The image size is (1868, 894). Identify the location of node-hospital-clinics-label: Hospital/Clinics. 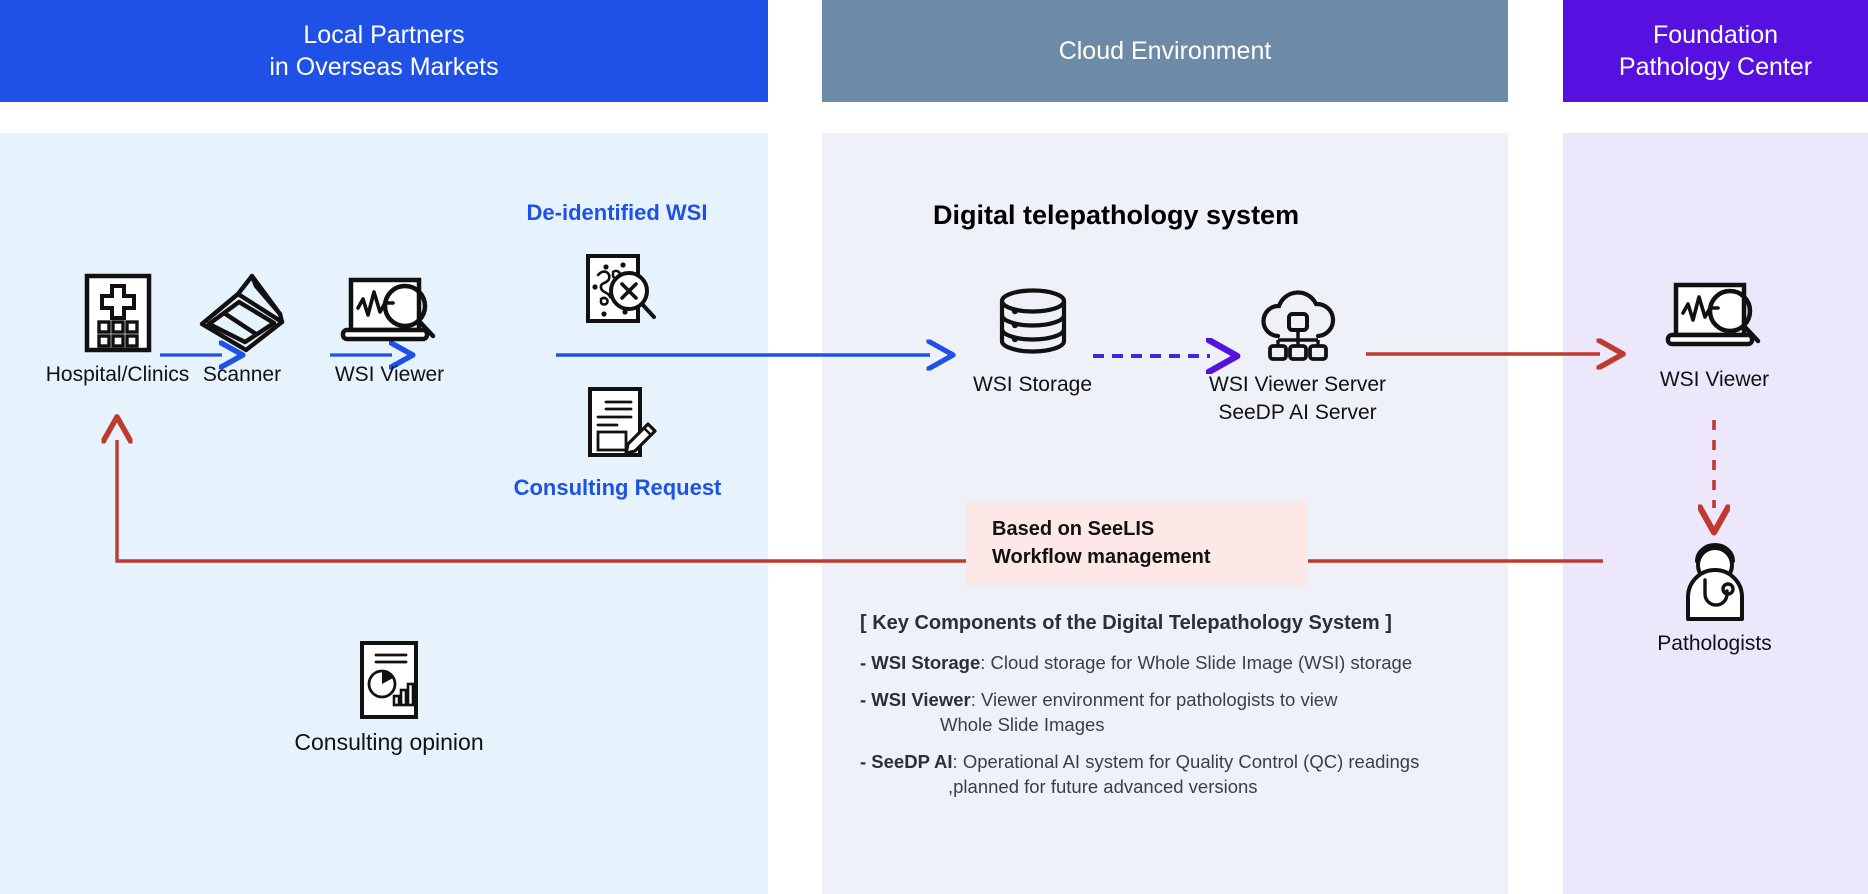
(117, 374).